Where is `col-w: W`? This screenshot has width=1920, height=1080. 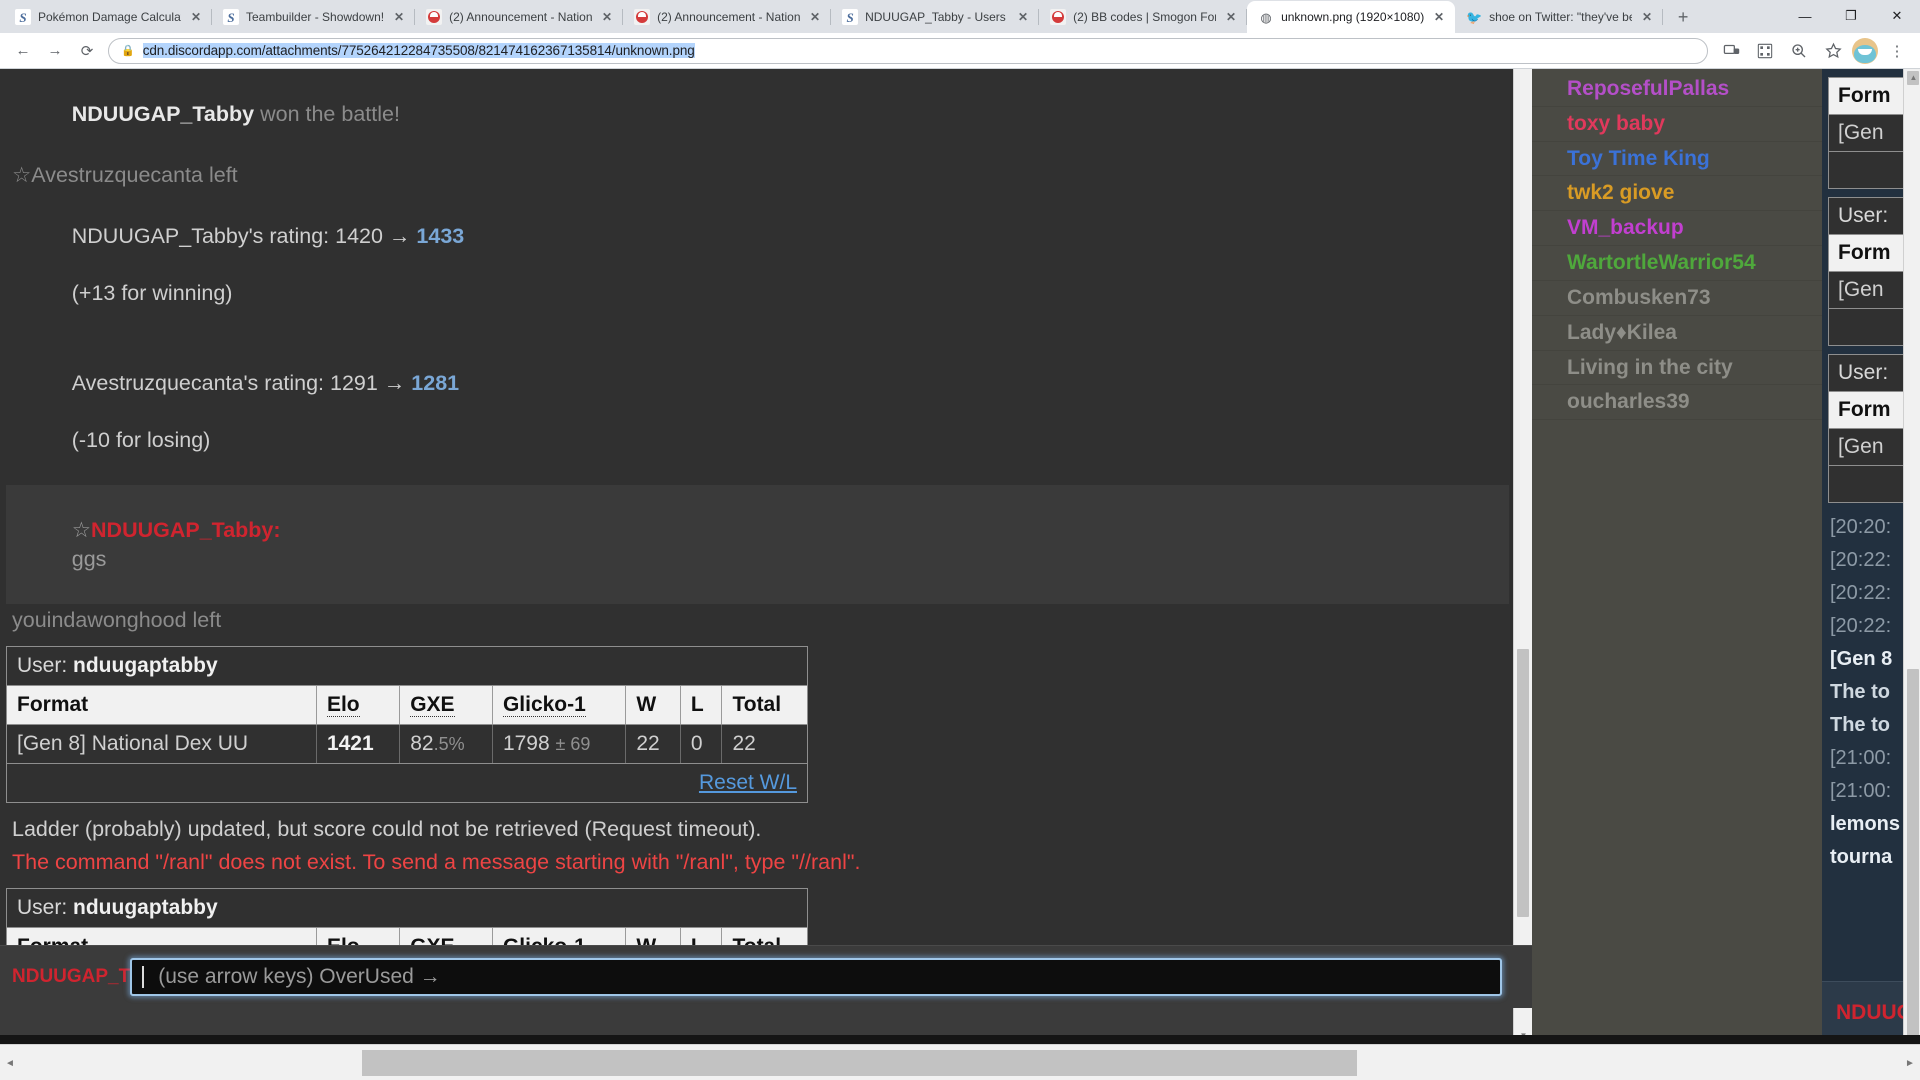 col-w: W is located at coordinates (653, 706).